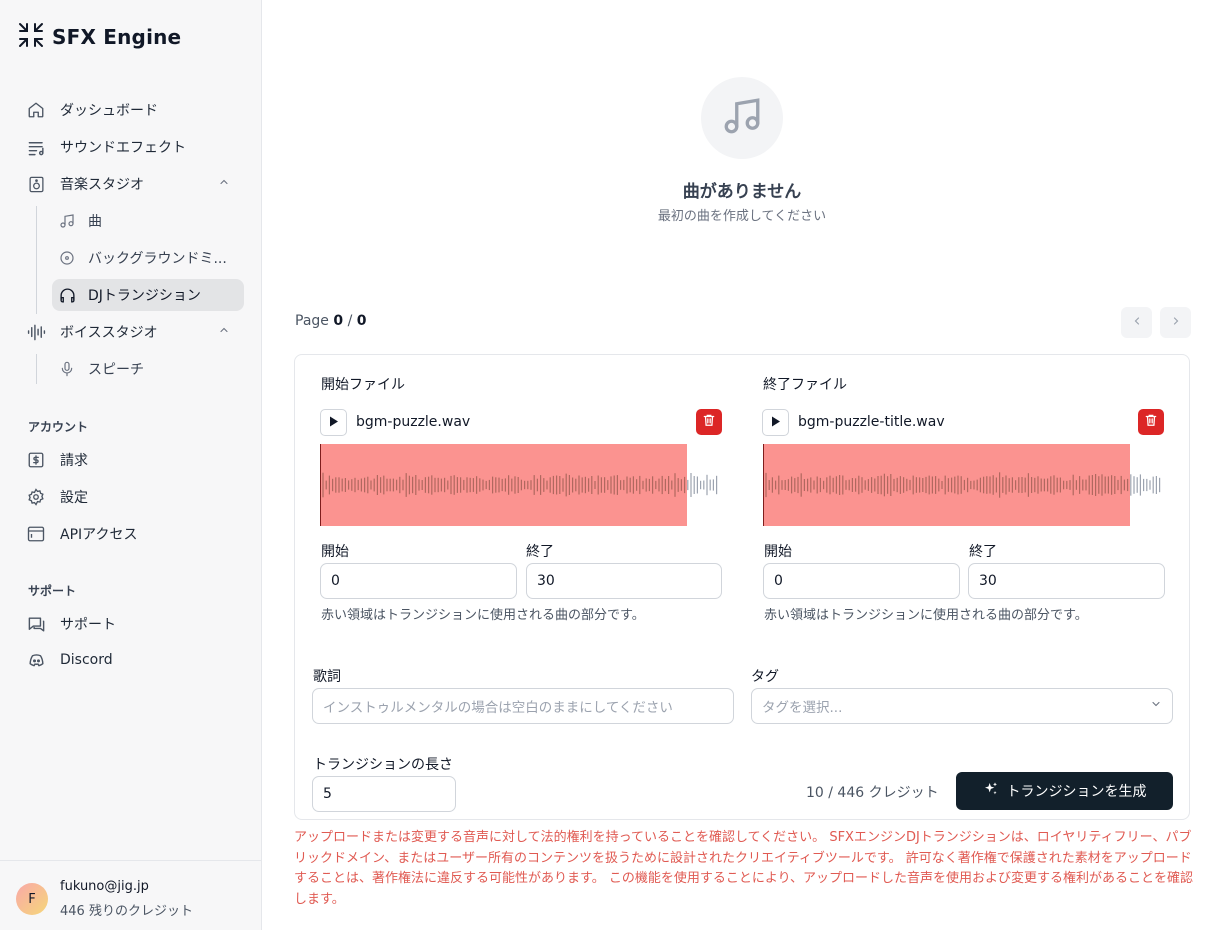 The image size is (1220, 930). Describe the element at coordinates (135, 497) in the screenshot. I see `sidebar-item-settings: 設定` at that location.